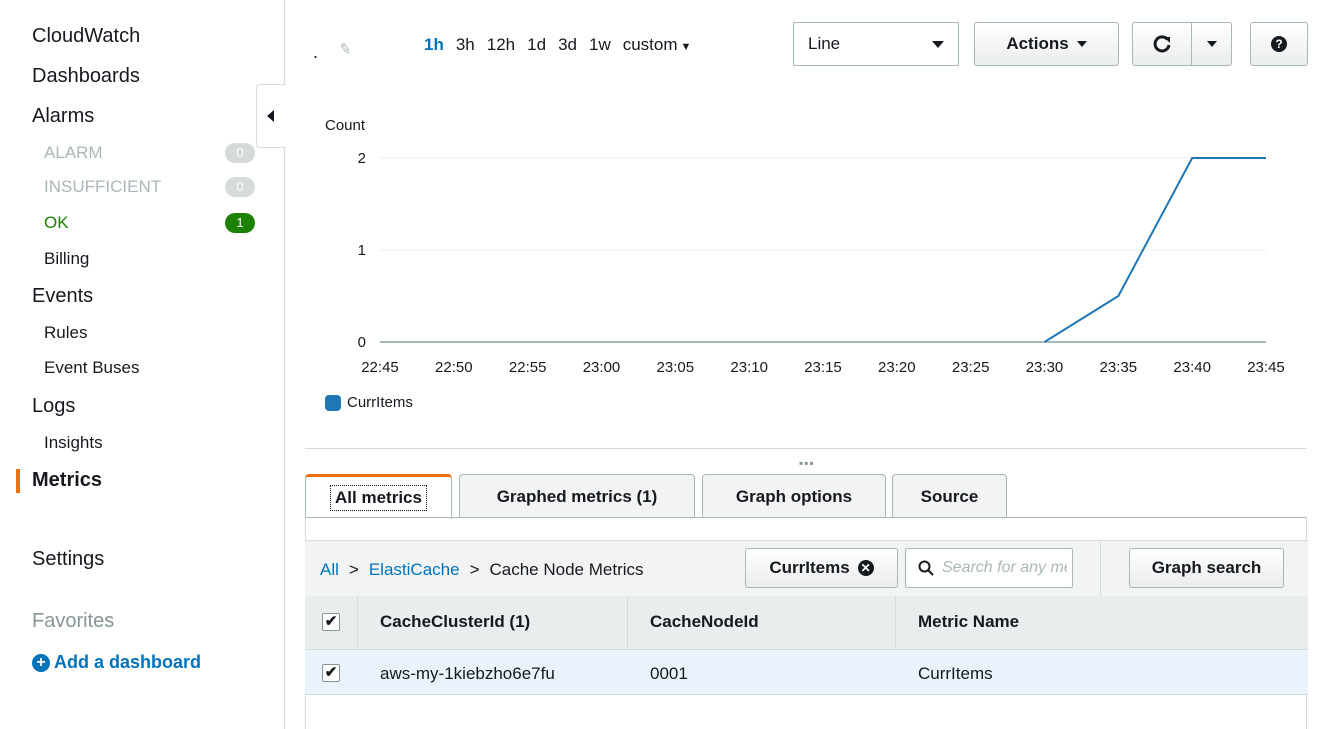 This screenshot has height=729, width=1319. Describe the element at coordinates (380, 402) in the screenshot. I see `legend-label-curritems: CurrItems` at that location.